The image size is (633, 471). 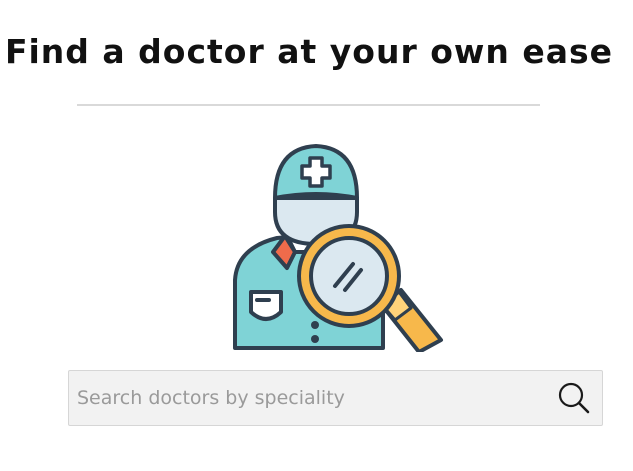 I want to click on doctor-with-magnifying-glass-icon, so click(x=338, y=249).